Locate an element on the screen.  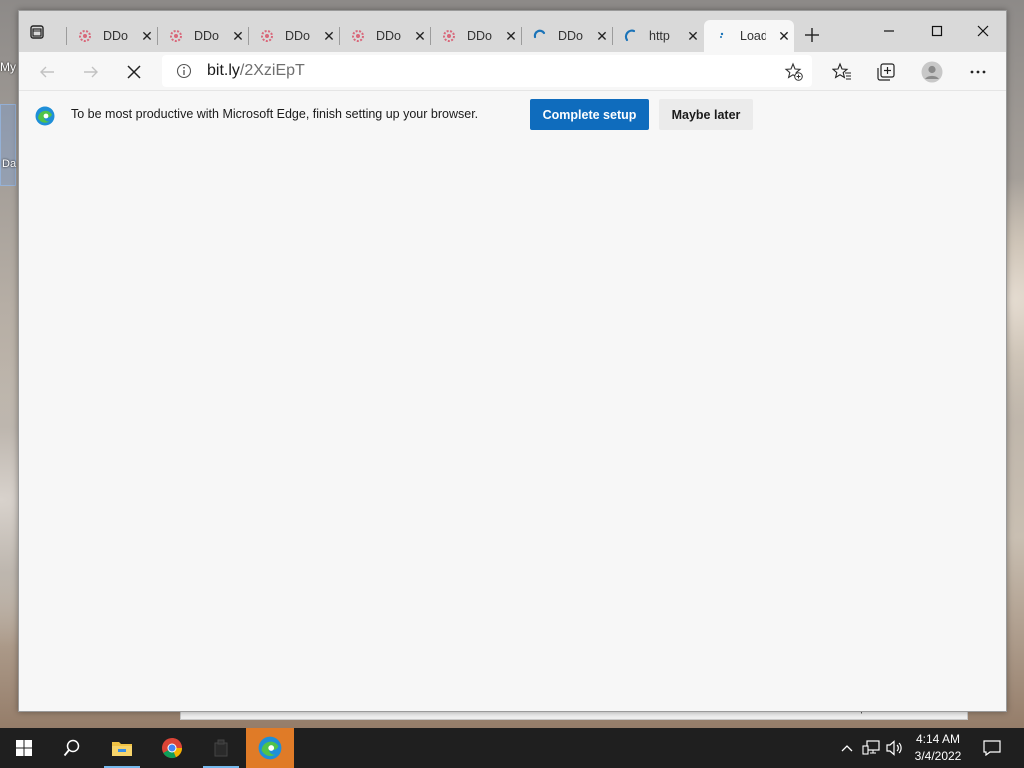
url-host: bit.ly is located at coordinates (223, 70).